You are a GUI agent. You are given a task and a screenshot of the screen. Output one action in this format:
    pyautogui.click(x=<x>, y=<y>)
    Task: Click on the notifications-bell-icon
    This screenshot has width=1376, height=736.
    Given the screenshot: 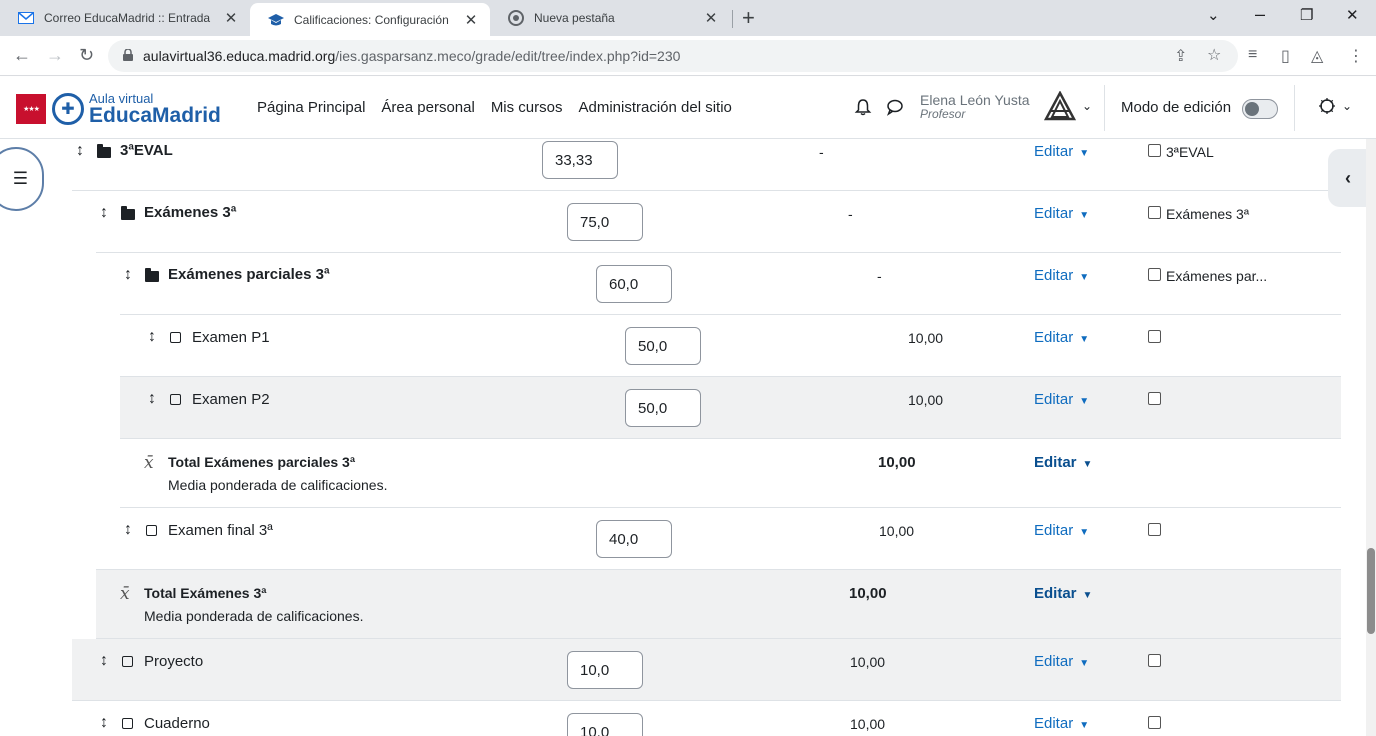 What is the action you would take?
    pyautogui.click(x=863, y=109)
    